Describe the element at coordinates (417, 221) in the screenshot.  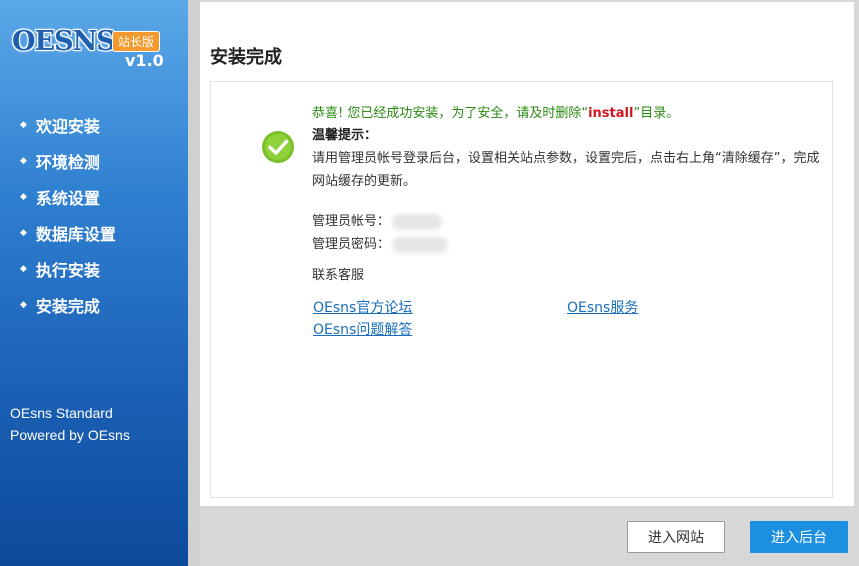
I see `redacted-account` at that location.